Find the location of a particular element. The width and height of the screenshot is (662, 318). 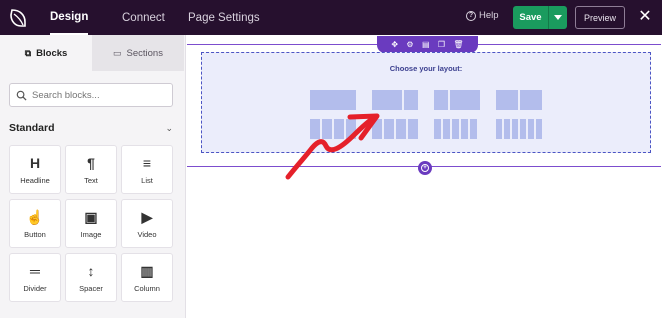

layout-option-4-col is located at coordinates (333, 129).